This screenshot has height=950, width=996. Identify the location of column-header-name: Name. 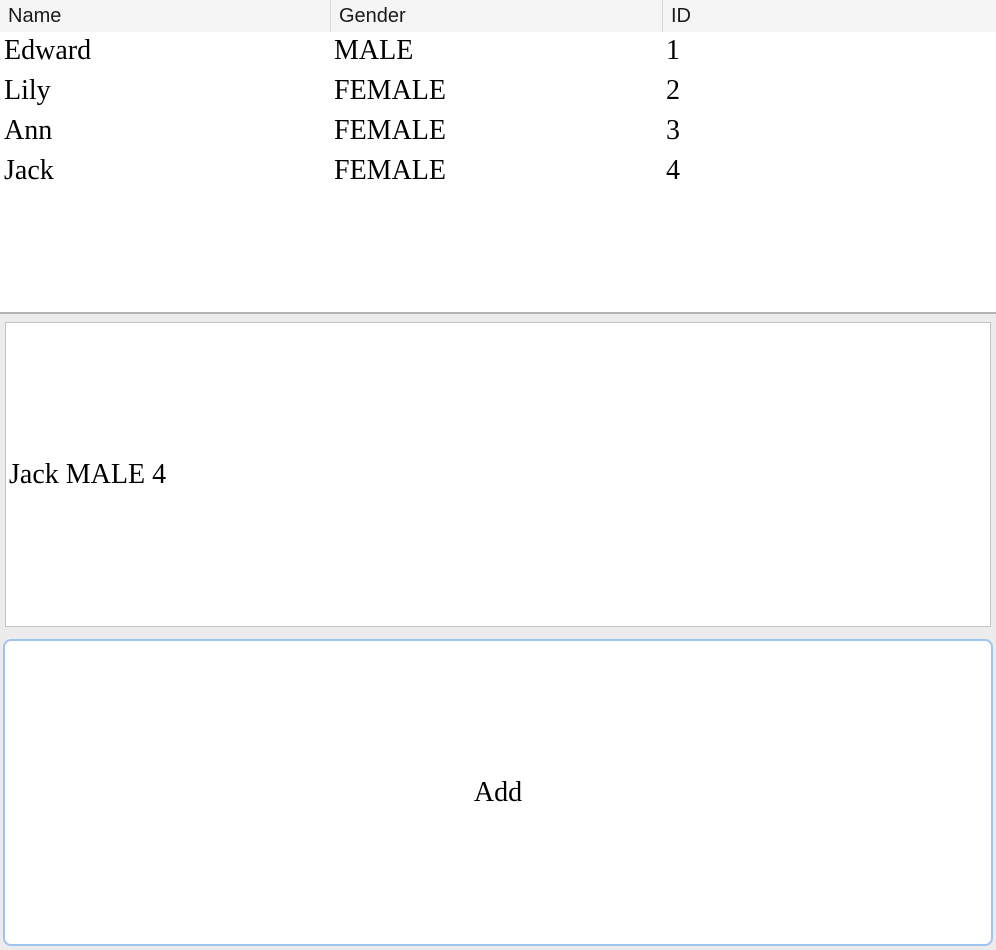
(165, 16).